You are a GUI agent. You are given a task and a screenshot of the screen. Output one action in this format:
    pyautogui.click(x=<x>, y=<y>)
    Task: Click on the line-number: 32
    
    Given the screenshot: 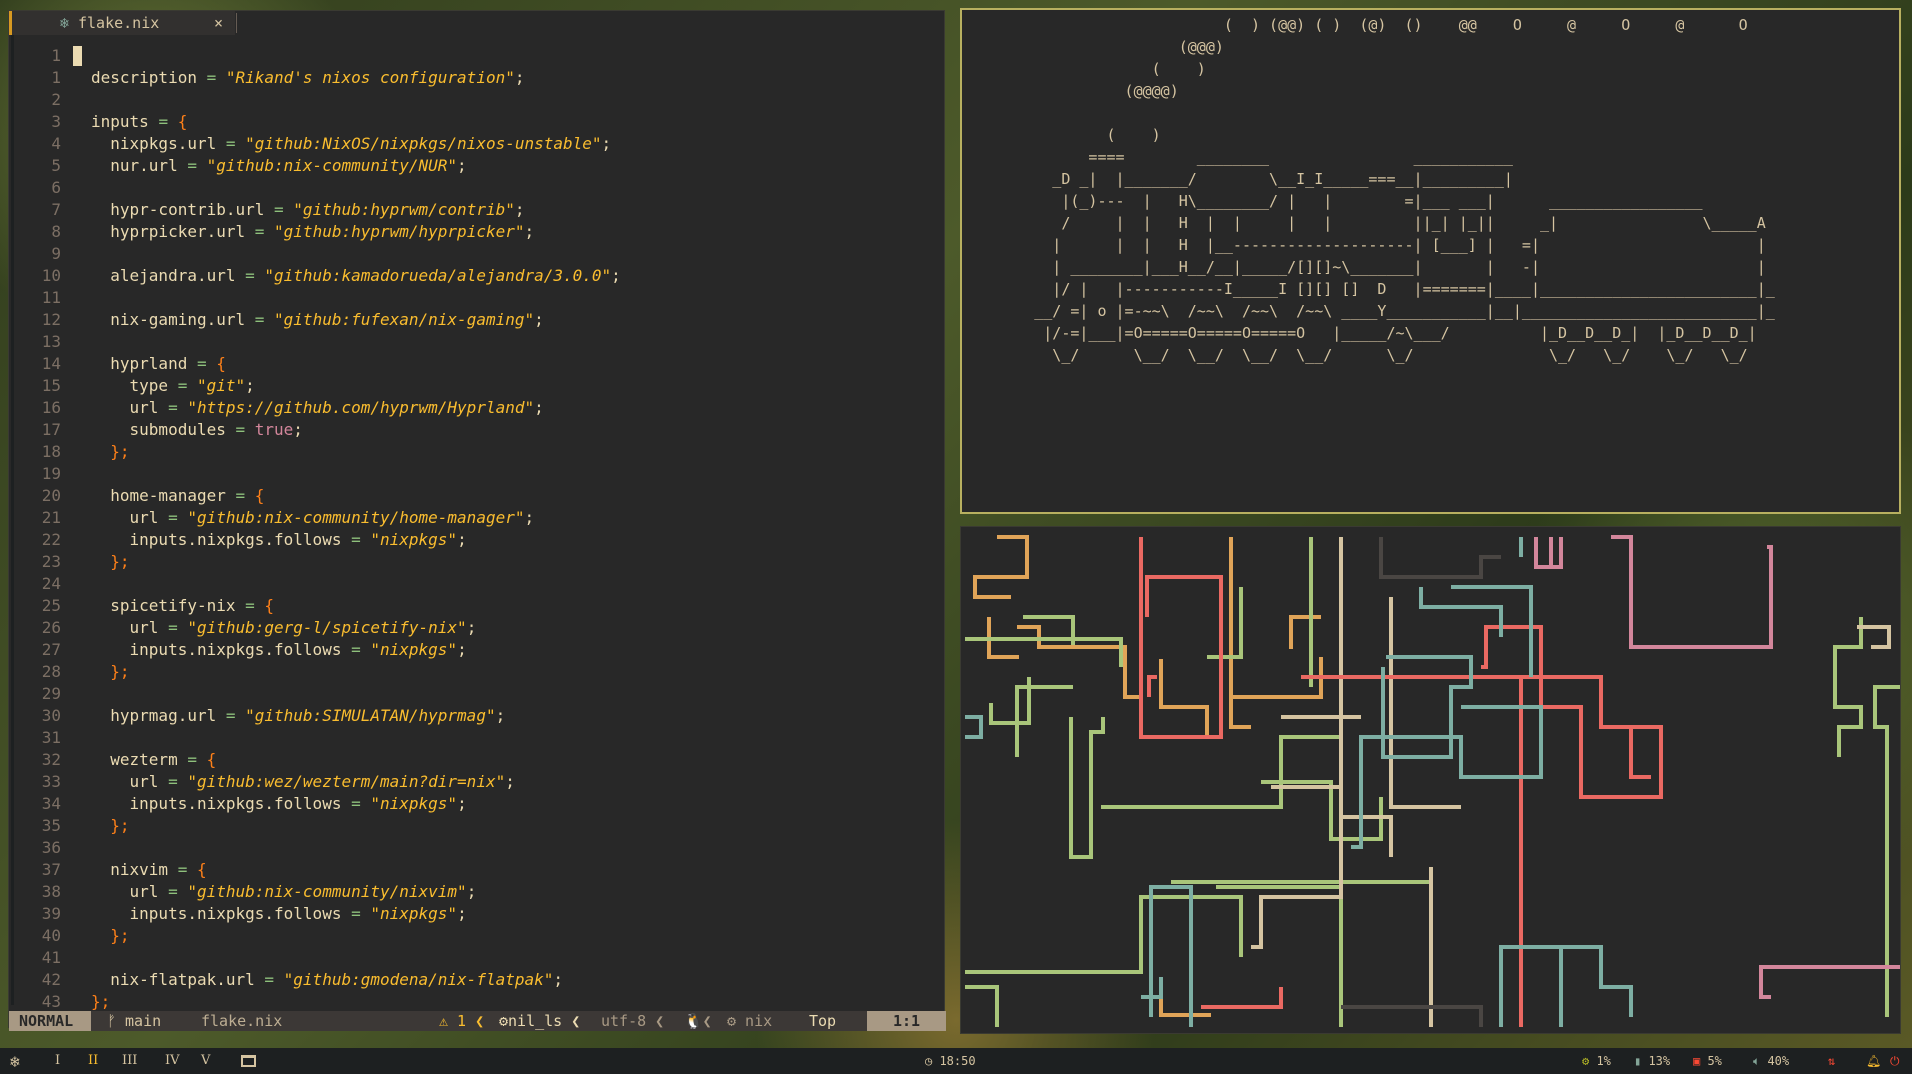 What is the action you would take?
    pyautogui.click(x=51, y=759)
    